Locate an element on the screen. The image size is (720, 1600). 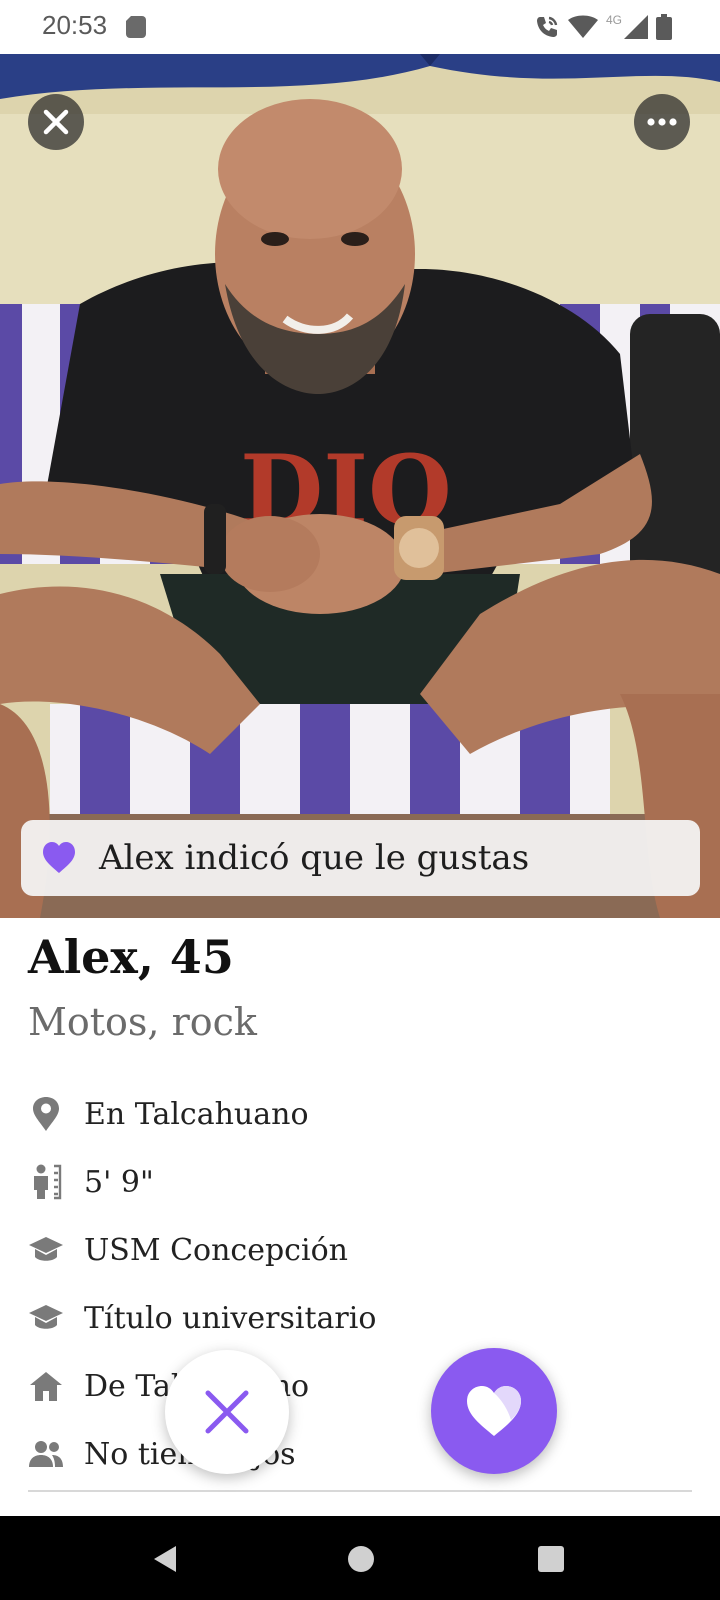
network-type-label: 4G is located at coordinates (613, 20).